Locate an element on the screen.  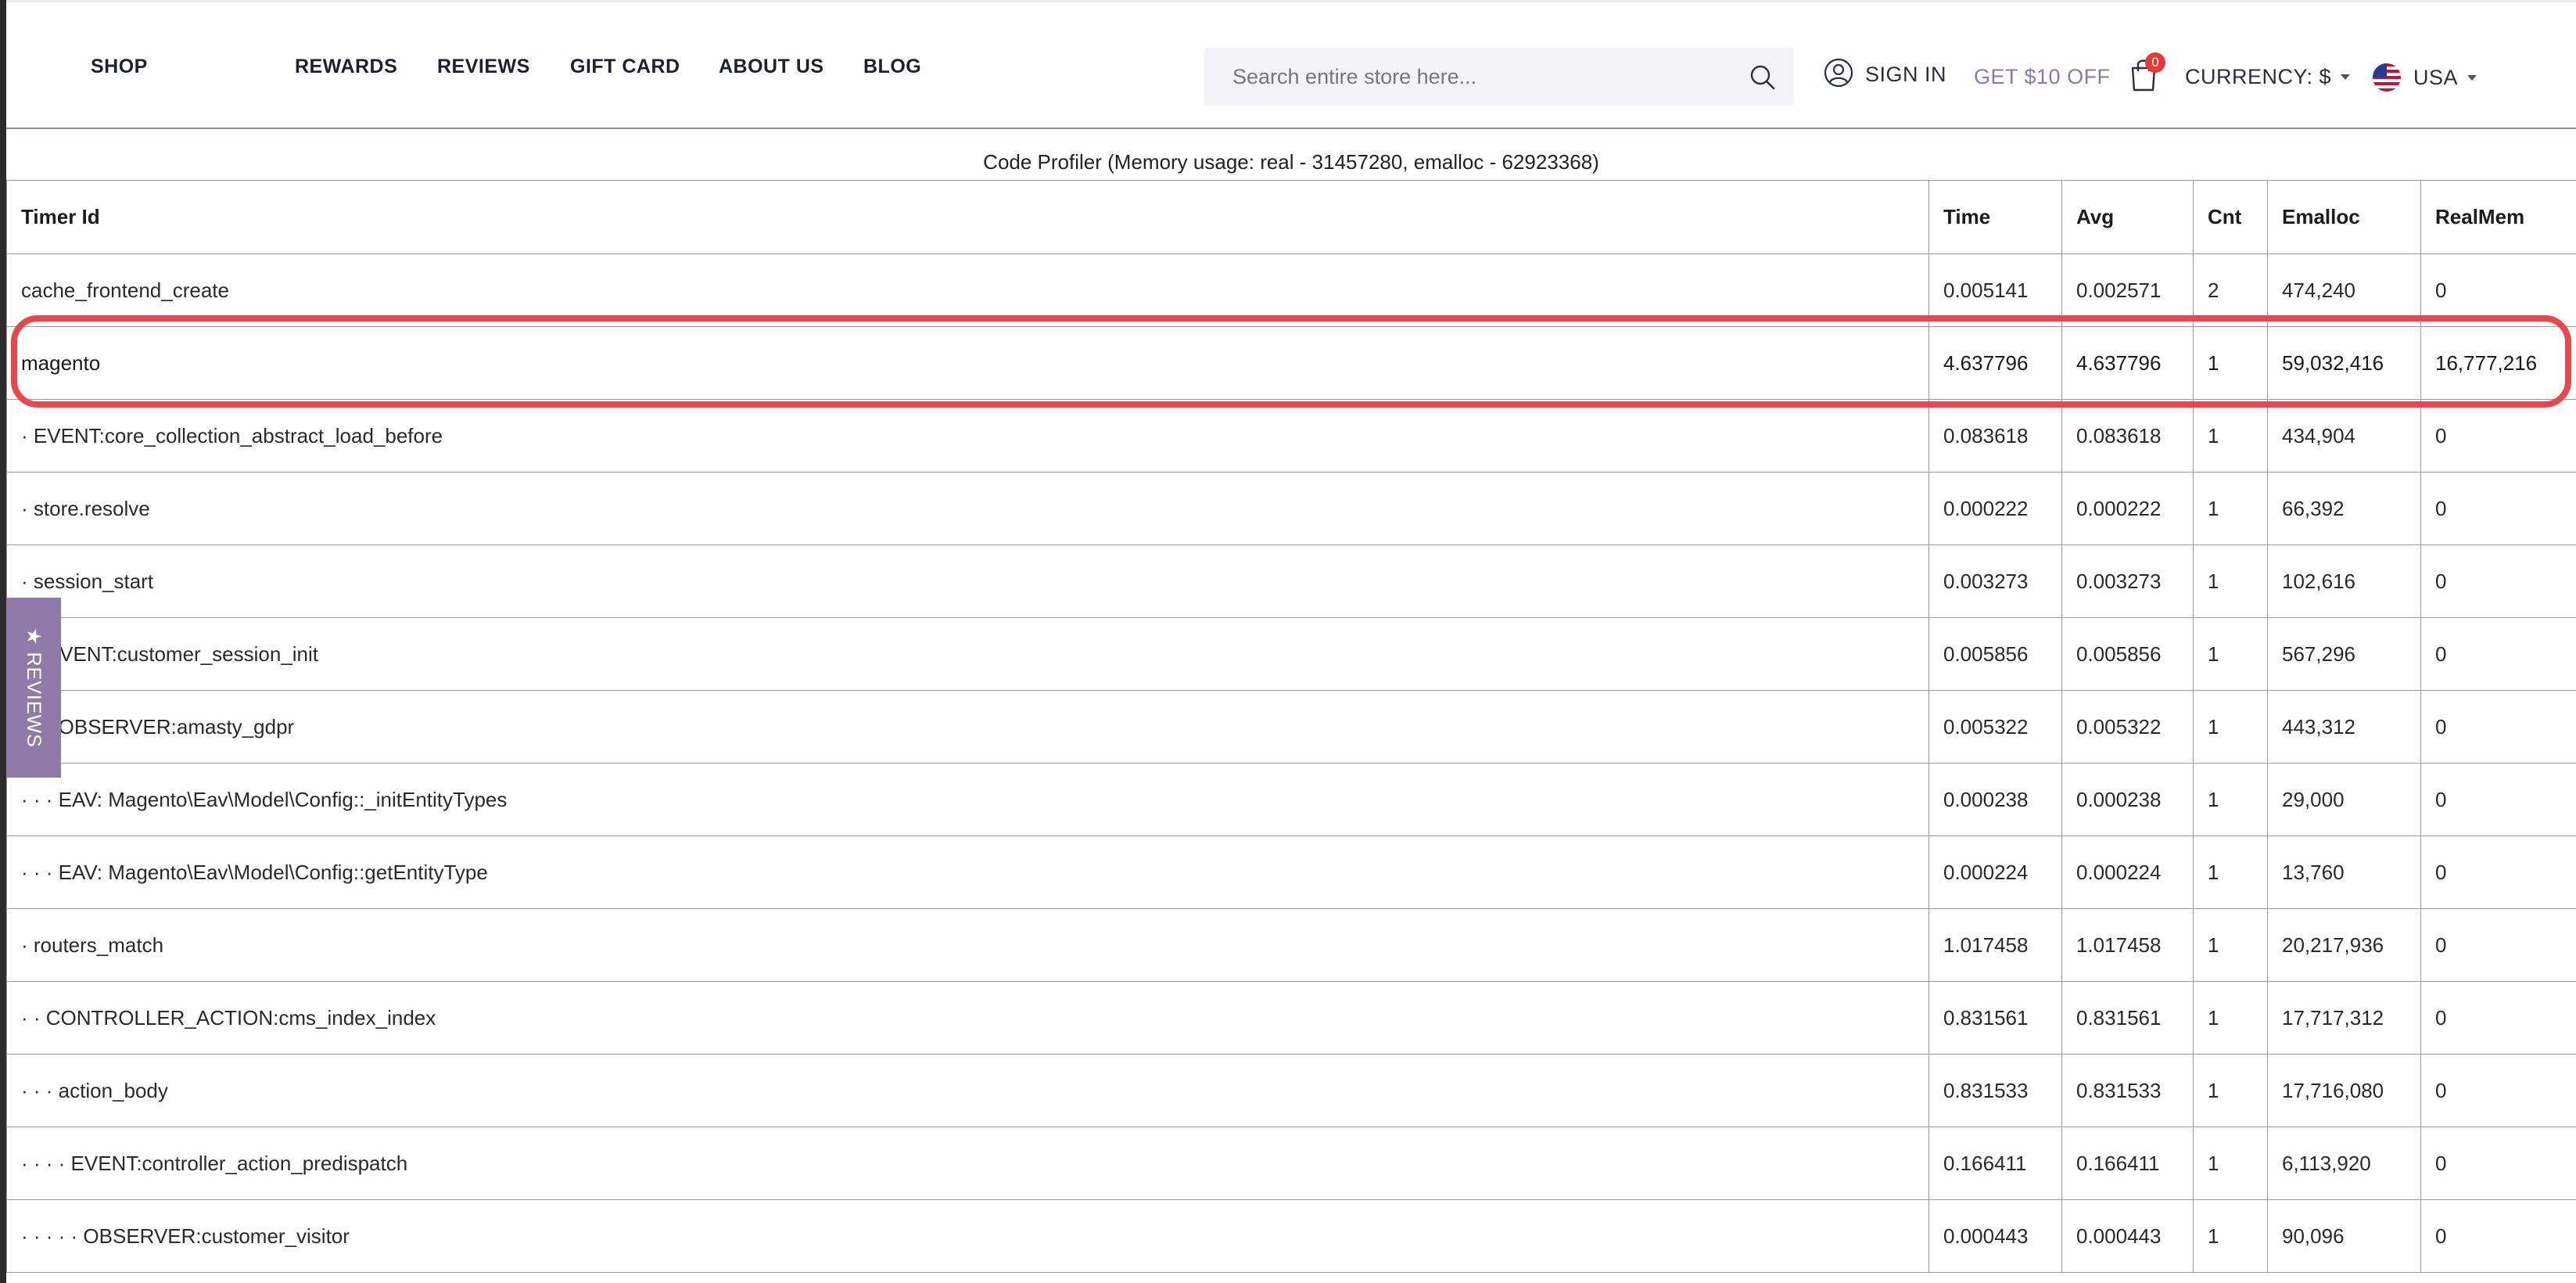
table-cell: 102,616 is located at coordinates (2344, 581).